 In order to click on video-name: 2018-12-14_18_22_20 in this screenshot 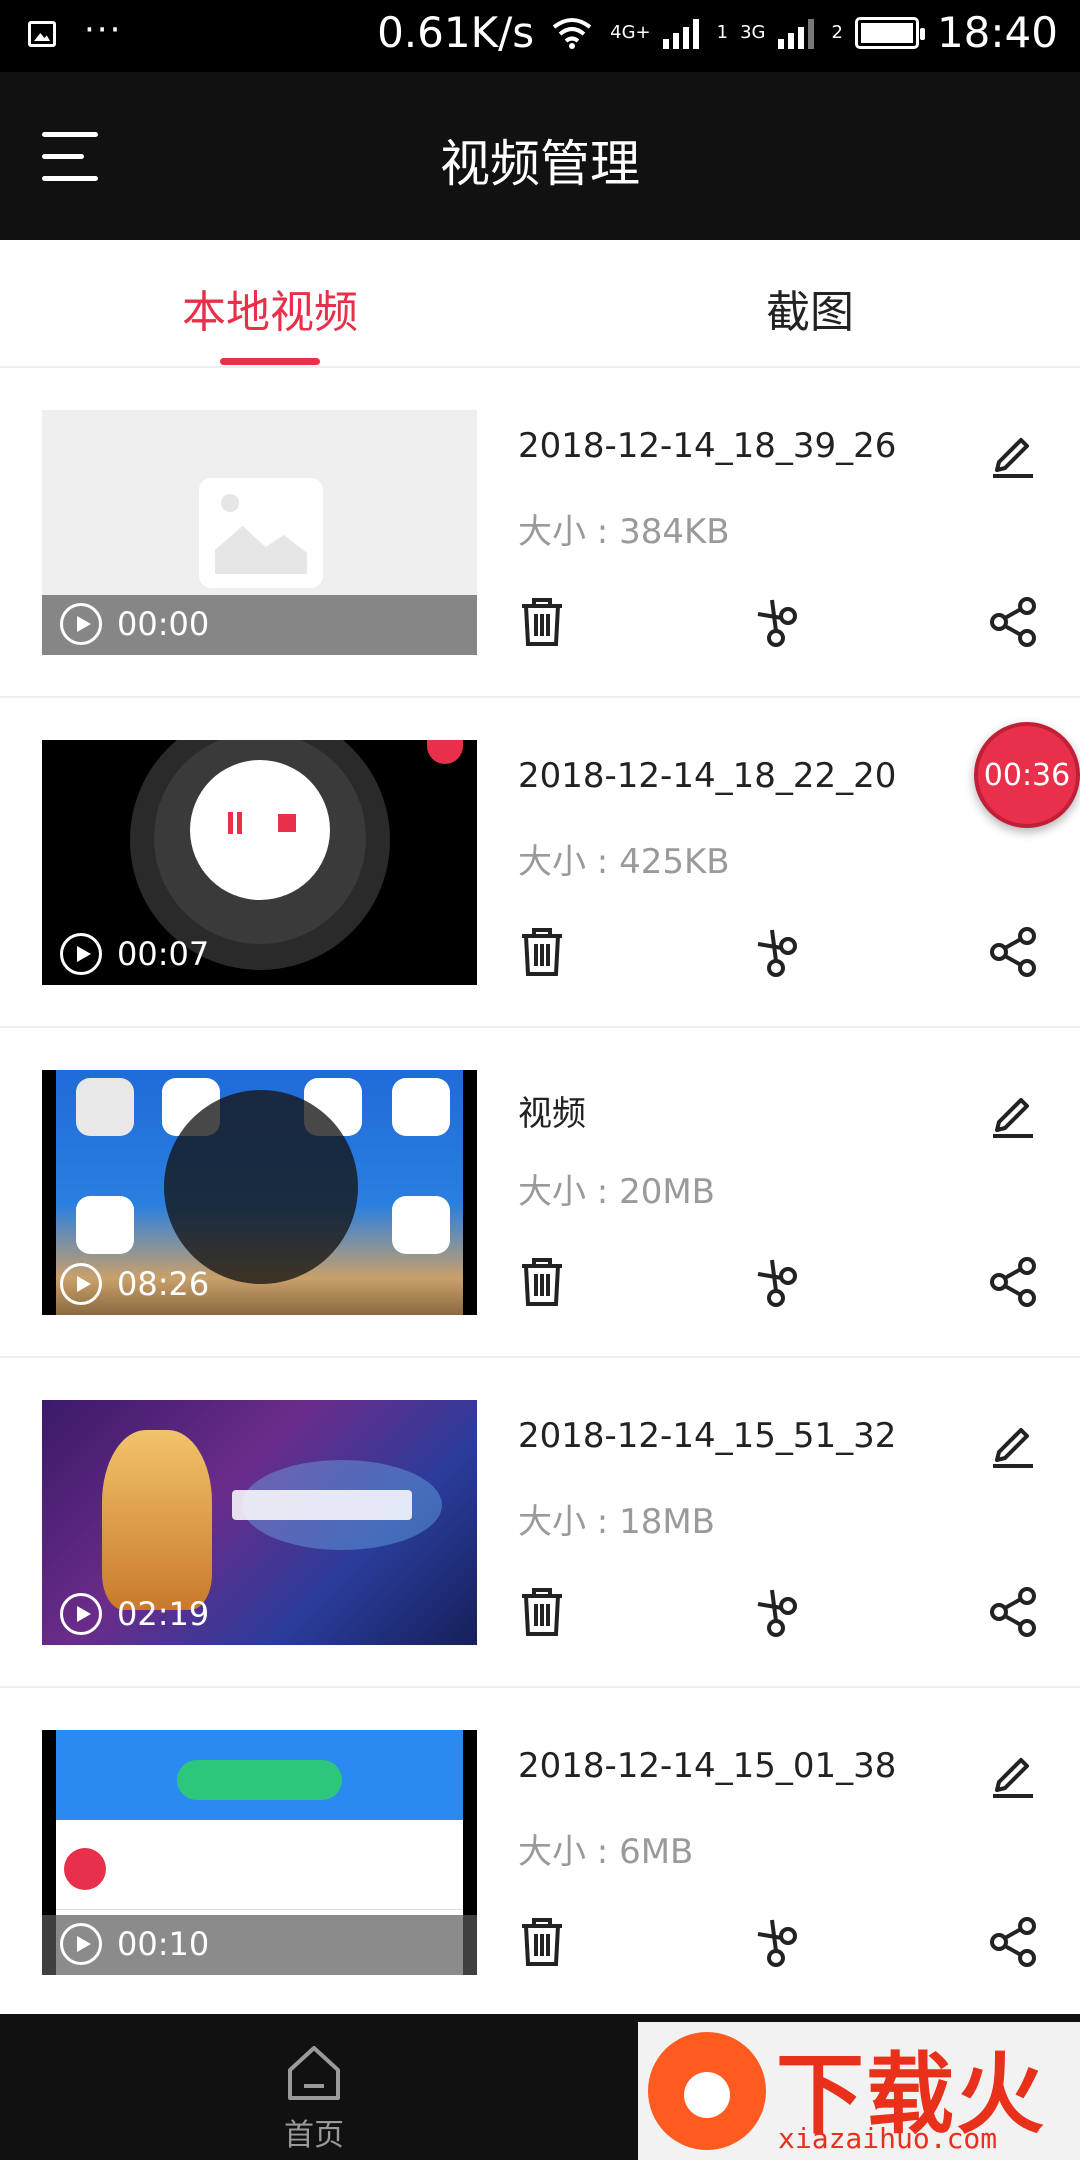, I will do `click(707, 776)`.